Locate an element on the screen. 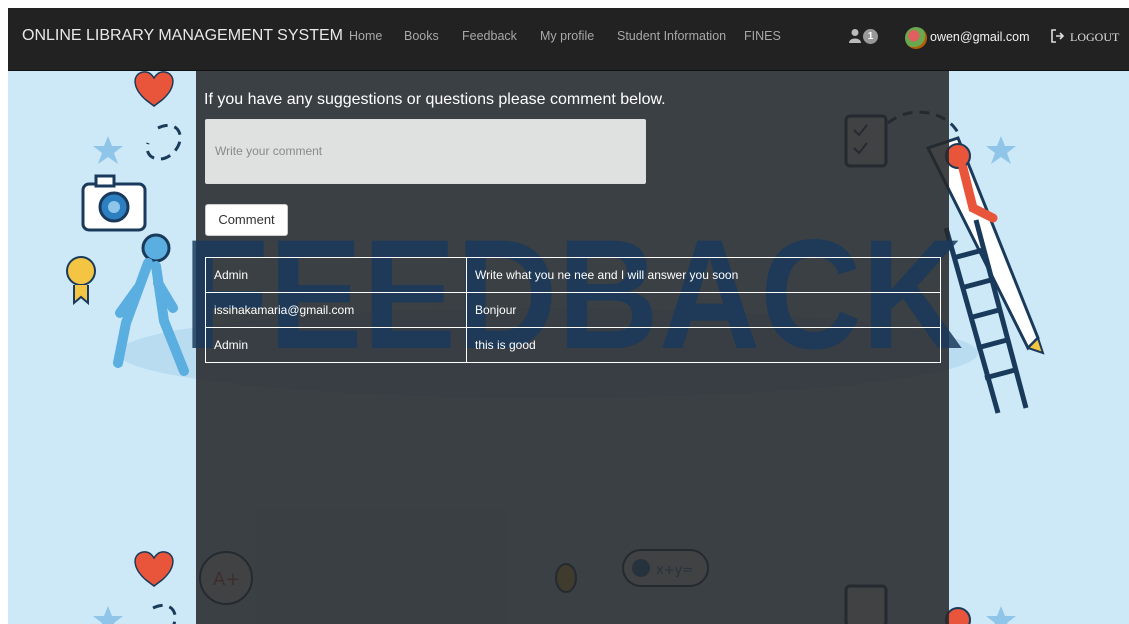 The width and height of the screenshot is (1129, 624). logout-link: LOGOUT is located at coordinates (1094, 37).